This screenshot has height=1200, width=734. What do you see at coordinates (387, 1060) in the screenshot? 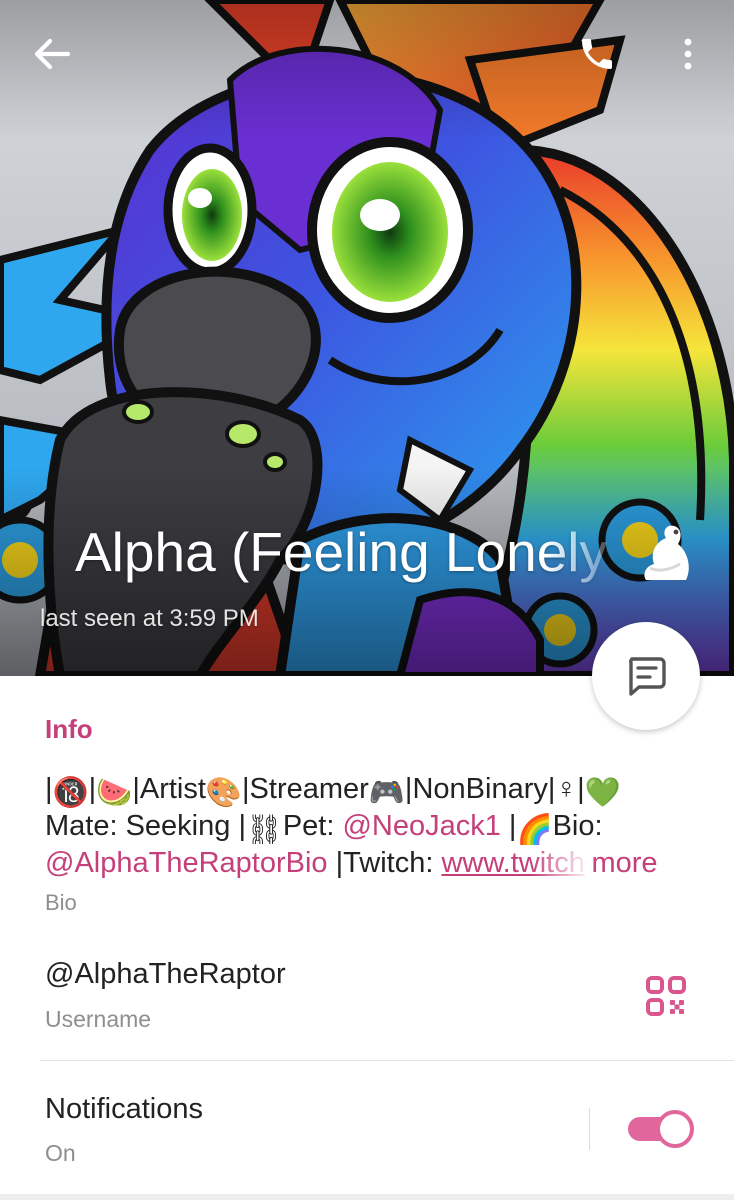
I see `section-divider` at bounding box center [387, 1060].